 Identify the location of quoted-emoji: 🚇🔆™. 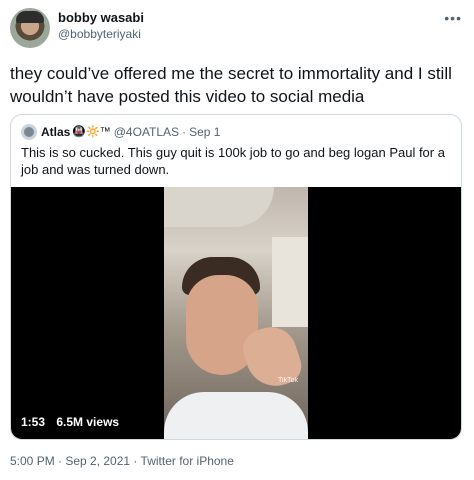
(91, 132).